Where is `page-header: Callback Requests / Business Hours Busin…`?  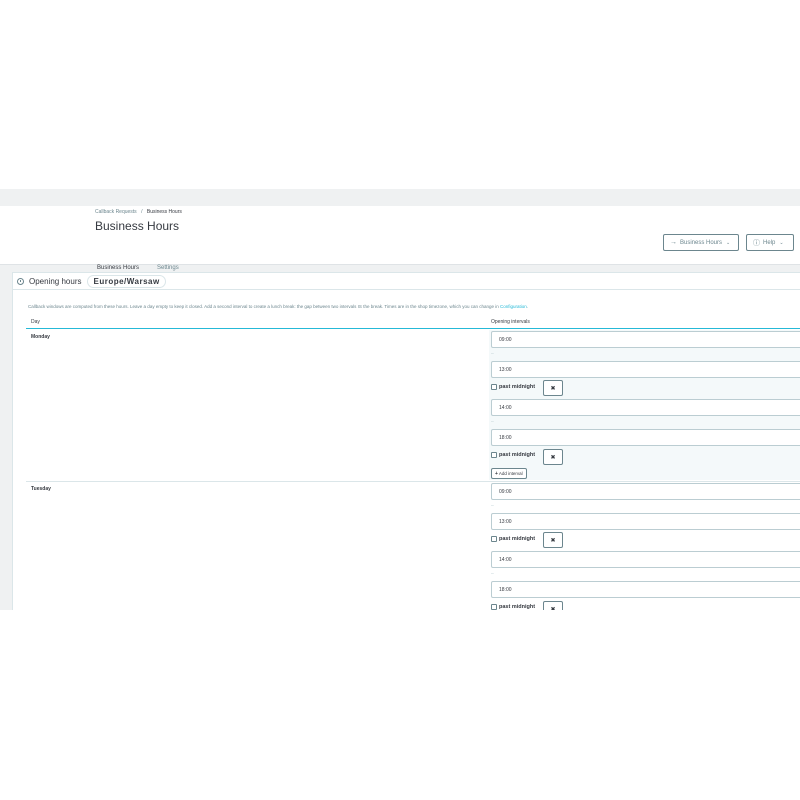 page-header: Callback Requests / Business Hours Busin… is located at coordinates (400, 244).